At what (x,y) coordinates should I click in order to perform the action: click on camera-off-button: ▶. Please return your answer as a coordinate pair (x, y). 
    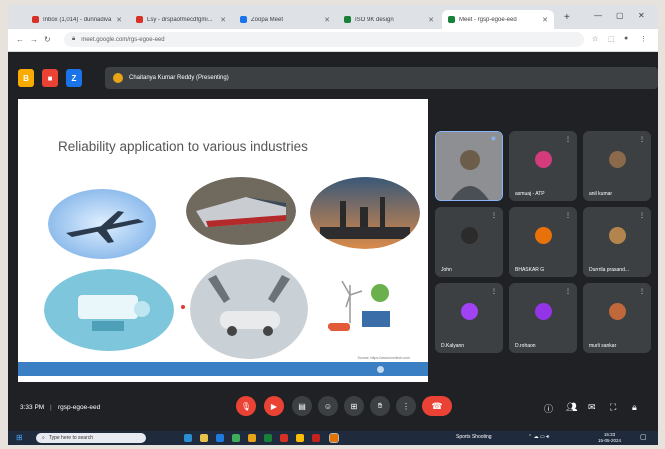
    Looking at the image, I should click on (274, 406).